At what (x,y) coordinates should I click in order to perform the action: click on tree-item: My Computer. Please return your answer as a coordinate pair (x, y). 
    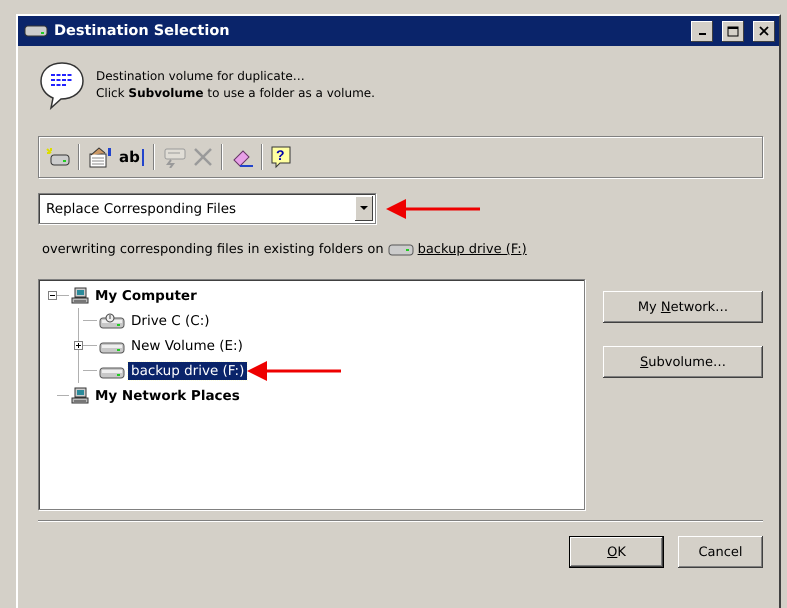
    Looking at the image, I should click on (146, 295).